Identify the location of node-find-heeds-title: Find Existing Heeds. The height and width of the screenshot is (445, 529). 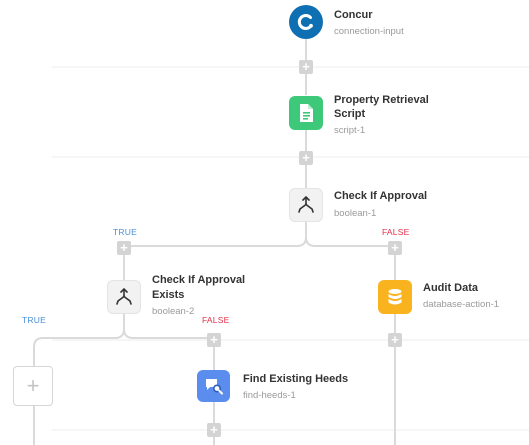
(296, 379).